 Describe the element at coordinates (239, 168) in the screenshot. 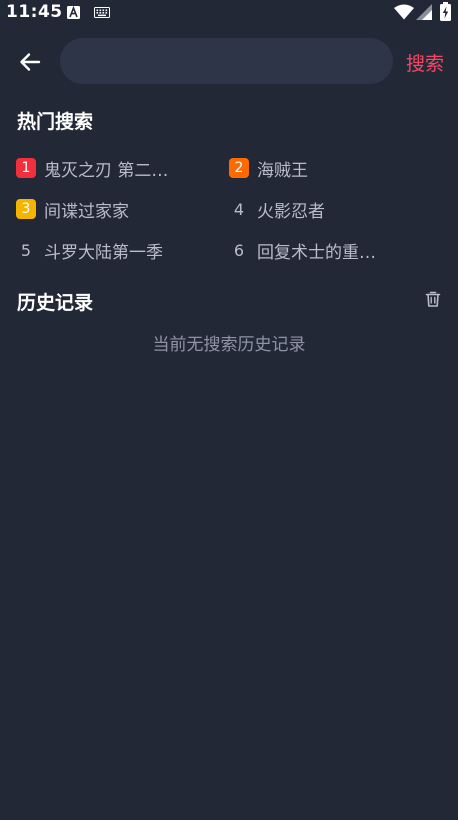

I see `rank-badge: 2` at that location.